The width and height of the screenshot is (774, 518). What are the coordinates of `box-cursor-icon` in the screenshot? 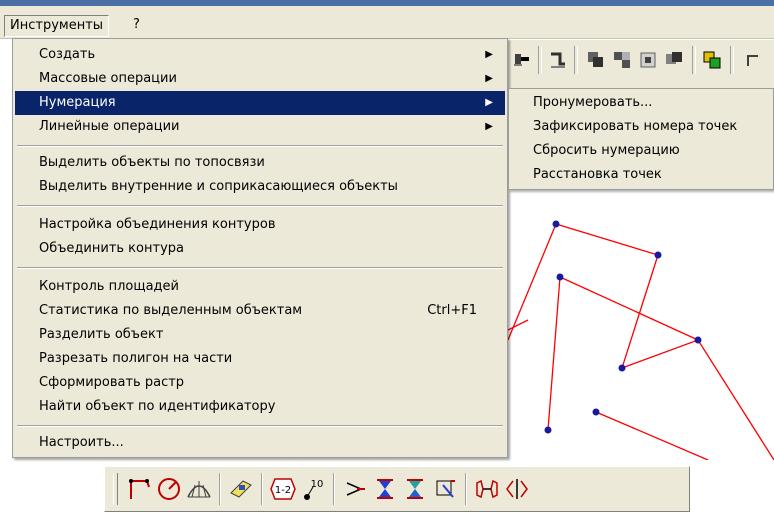 It's located at (445, 489).